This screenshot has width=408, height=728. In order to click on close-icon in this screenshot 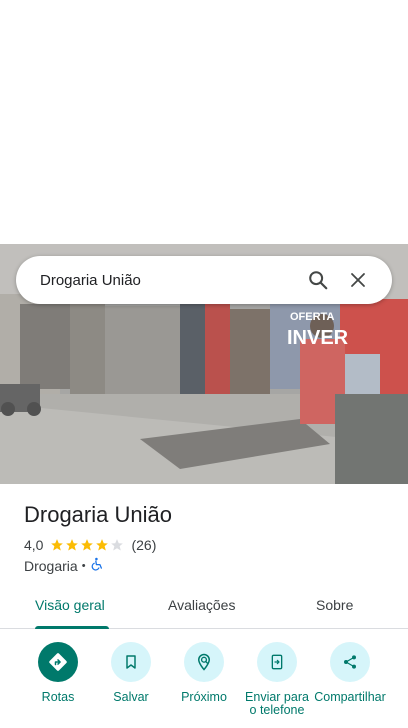, I will do `click(358, 280)`.